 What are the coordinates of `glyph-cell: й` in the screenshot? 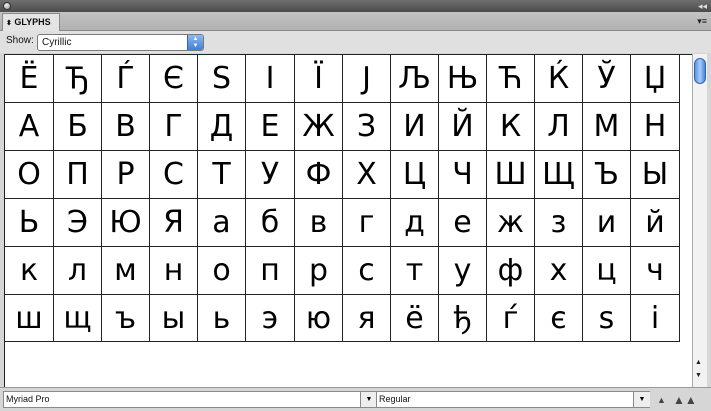 It's located at (655, 223).